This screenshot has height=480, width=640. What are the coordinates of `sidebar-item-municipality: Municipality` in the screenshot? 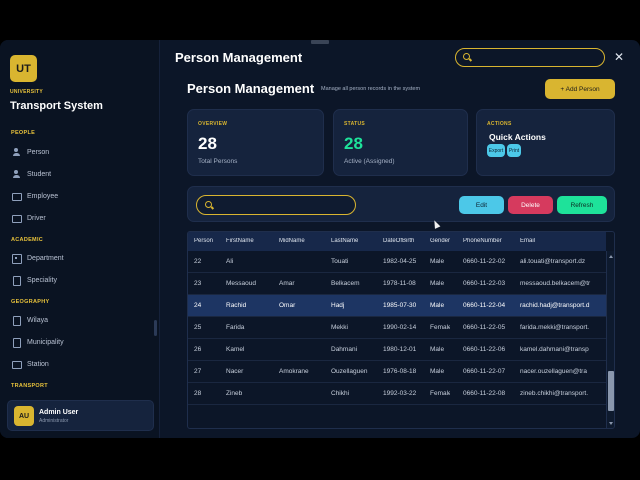 It's located at (82, 342).